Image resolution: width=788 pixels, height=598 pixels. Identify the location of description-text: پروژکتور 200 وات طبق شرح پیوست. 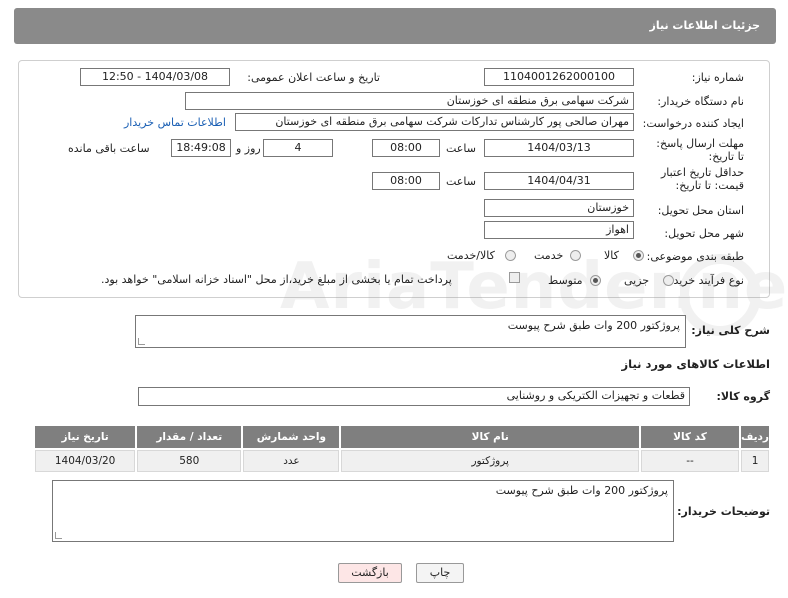
(593, 325).